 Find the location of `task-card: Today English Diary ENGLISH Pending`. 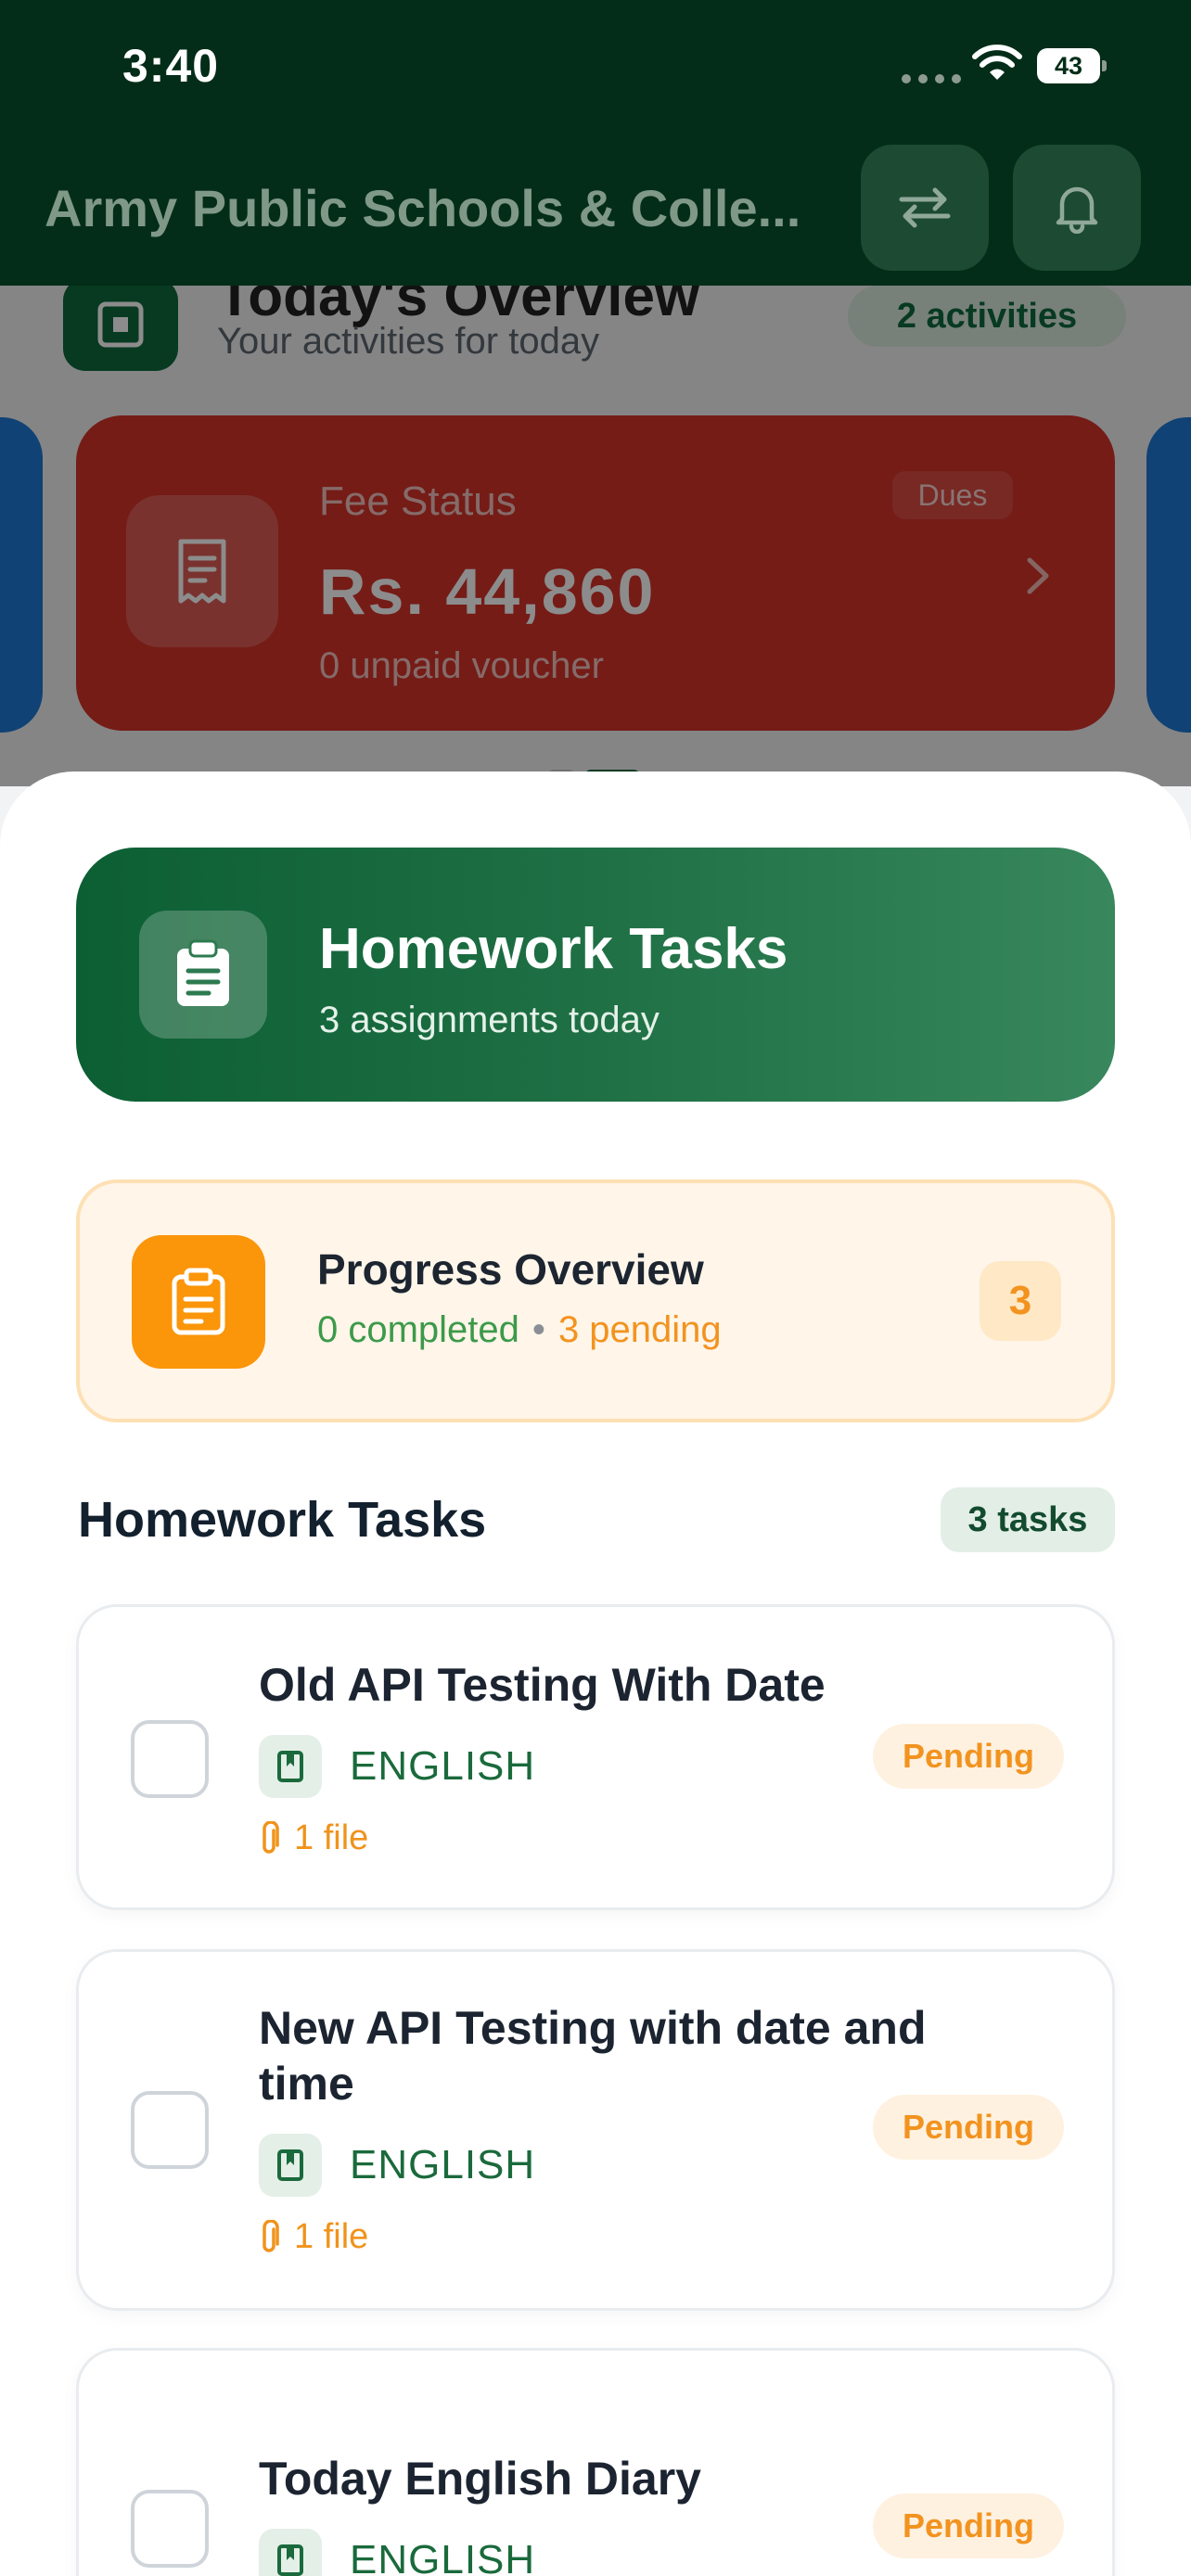

task-card: Today English Diary ENGLISH Pending is located at coordinates (595, 2462).